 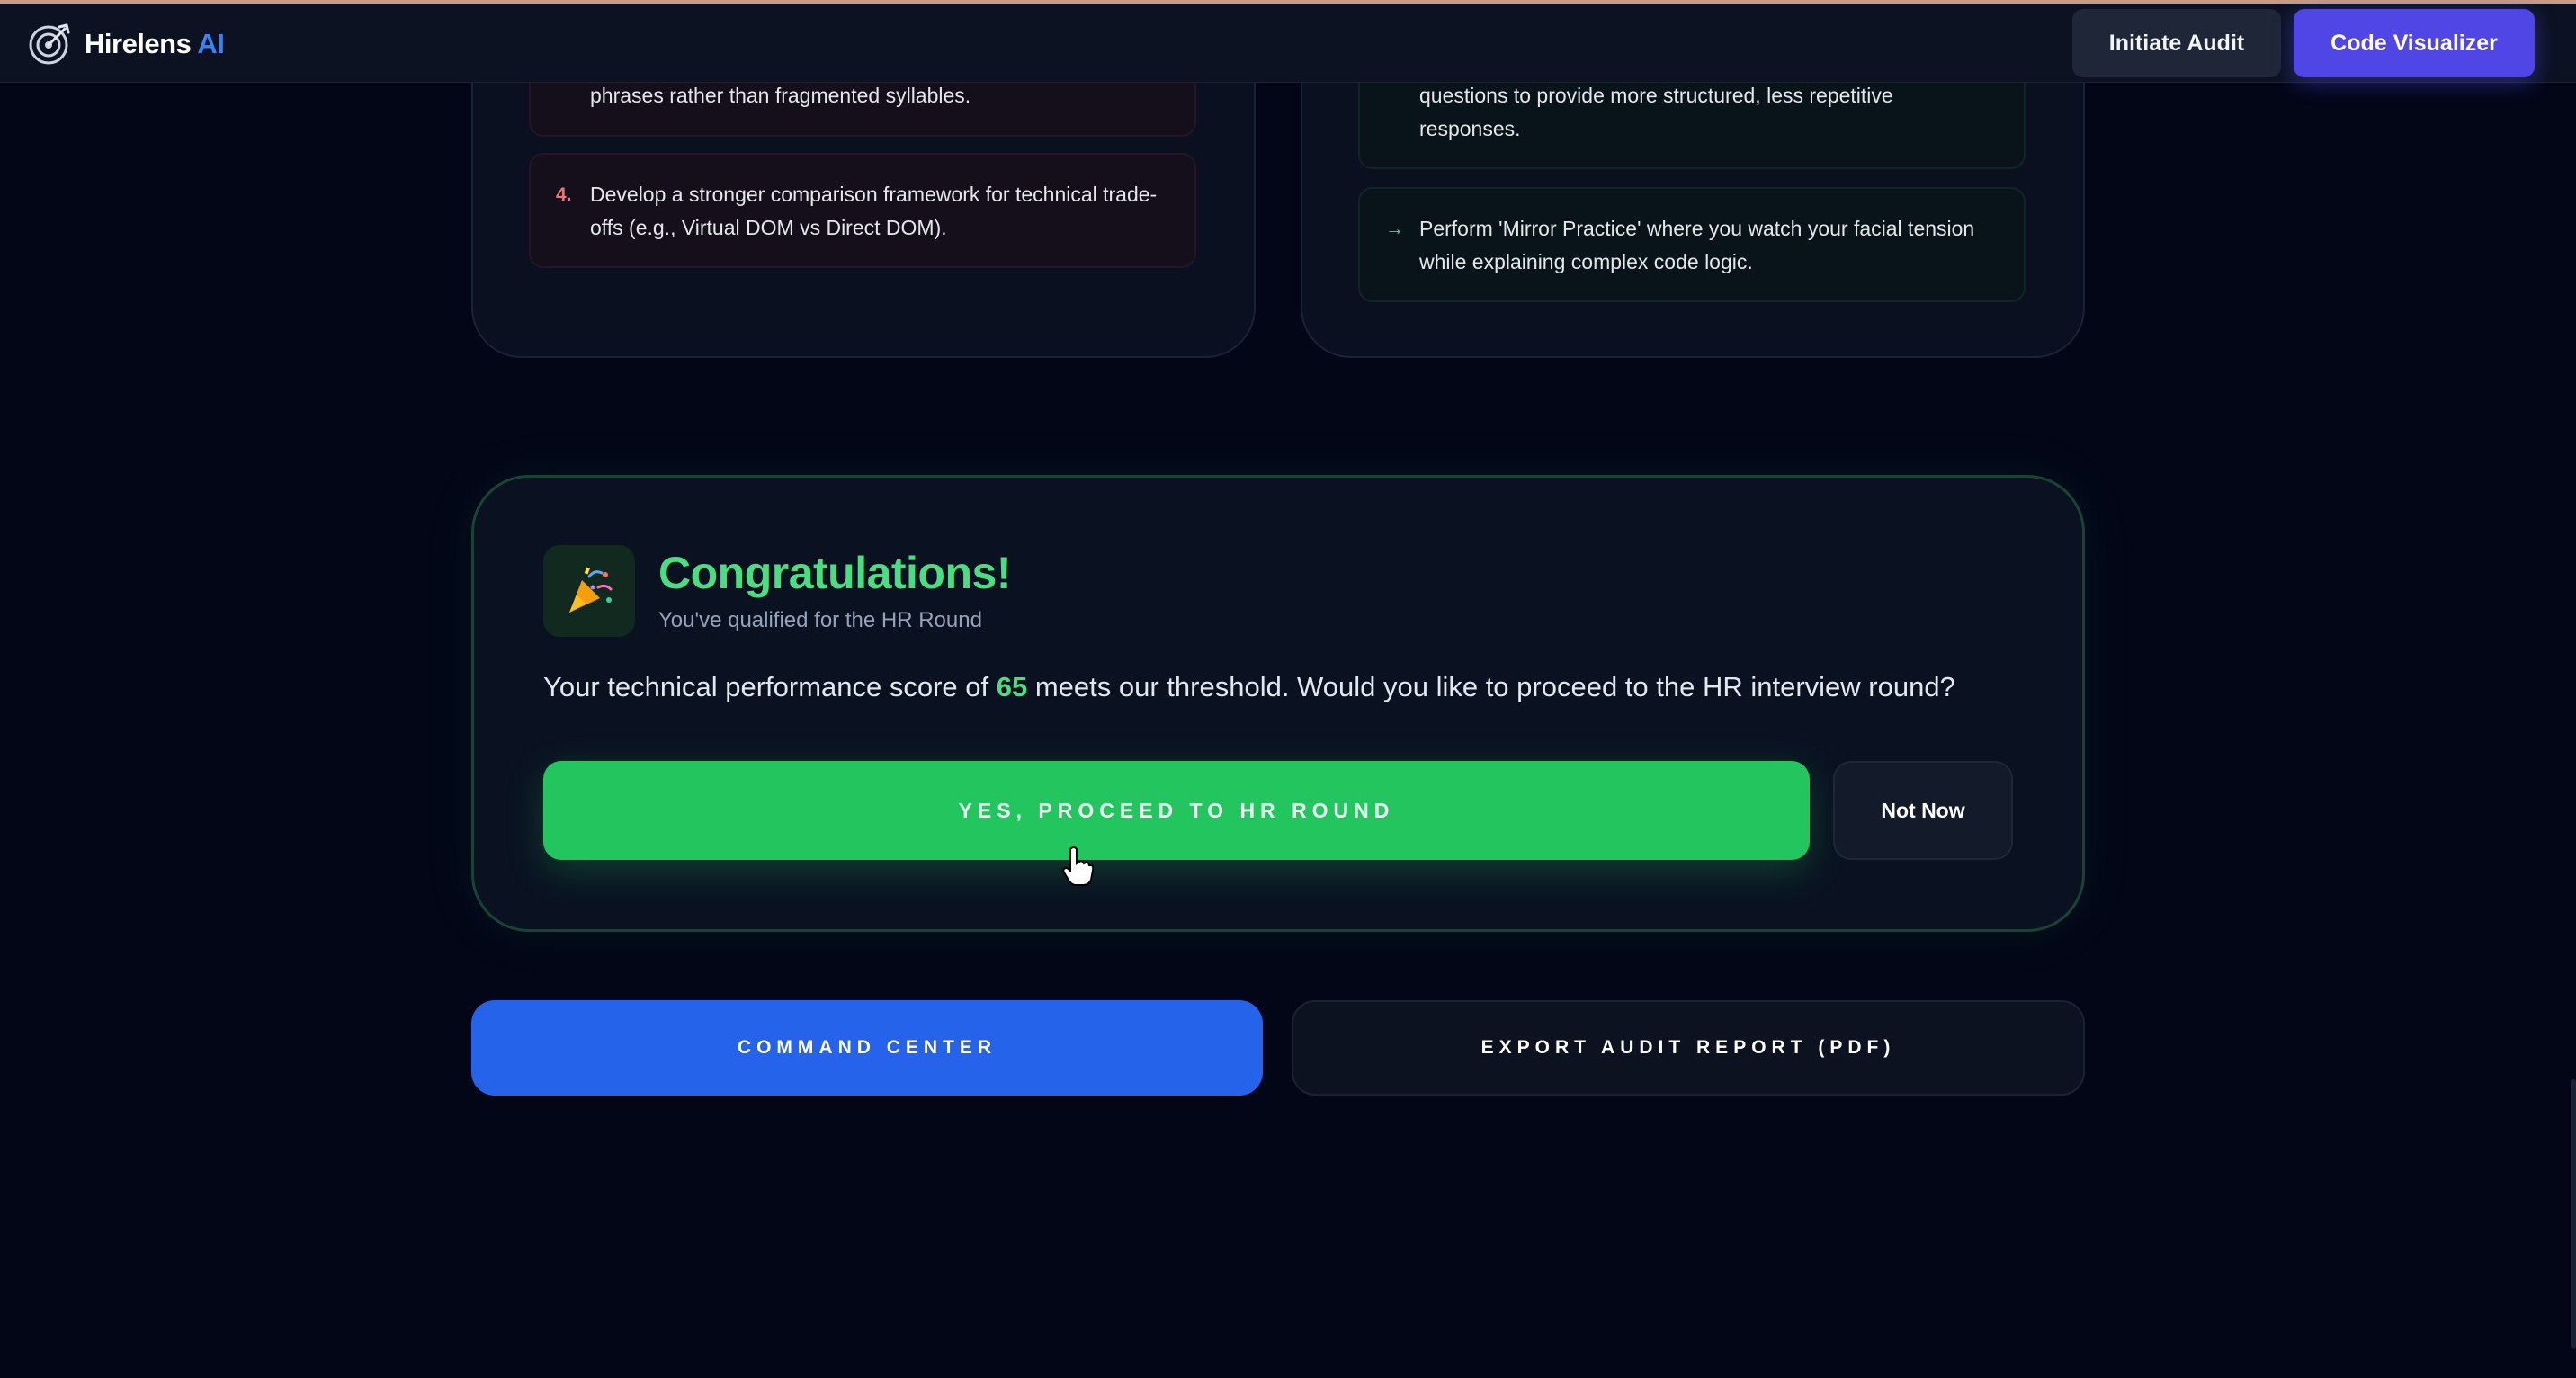 What do you see at coordinates (564, 194) in the screenshot?
I see `item-number: 4.` at bounding box center [564, 194].